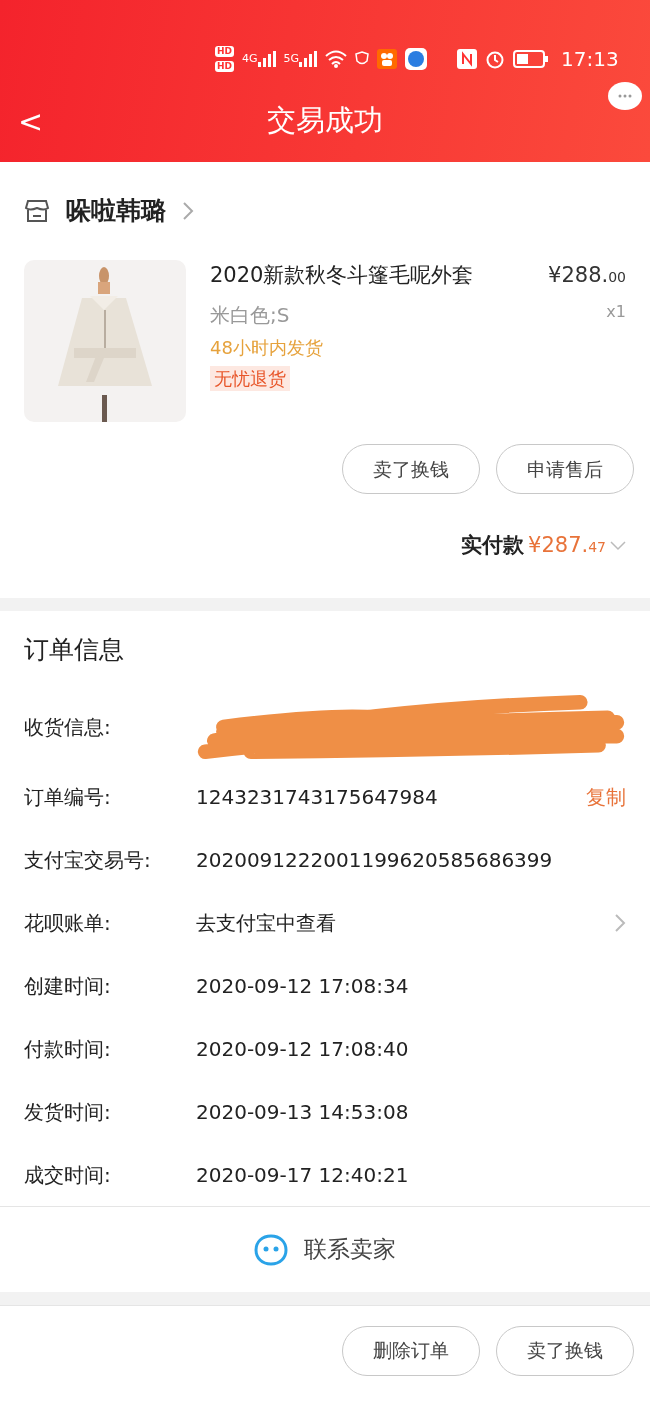 The width and height of the screenshot is (650, 1408). I want to click on network-label: 4G, so click(250, 58).